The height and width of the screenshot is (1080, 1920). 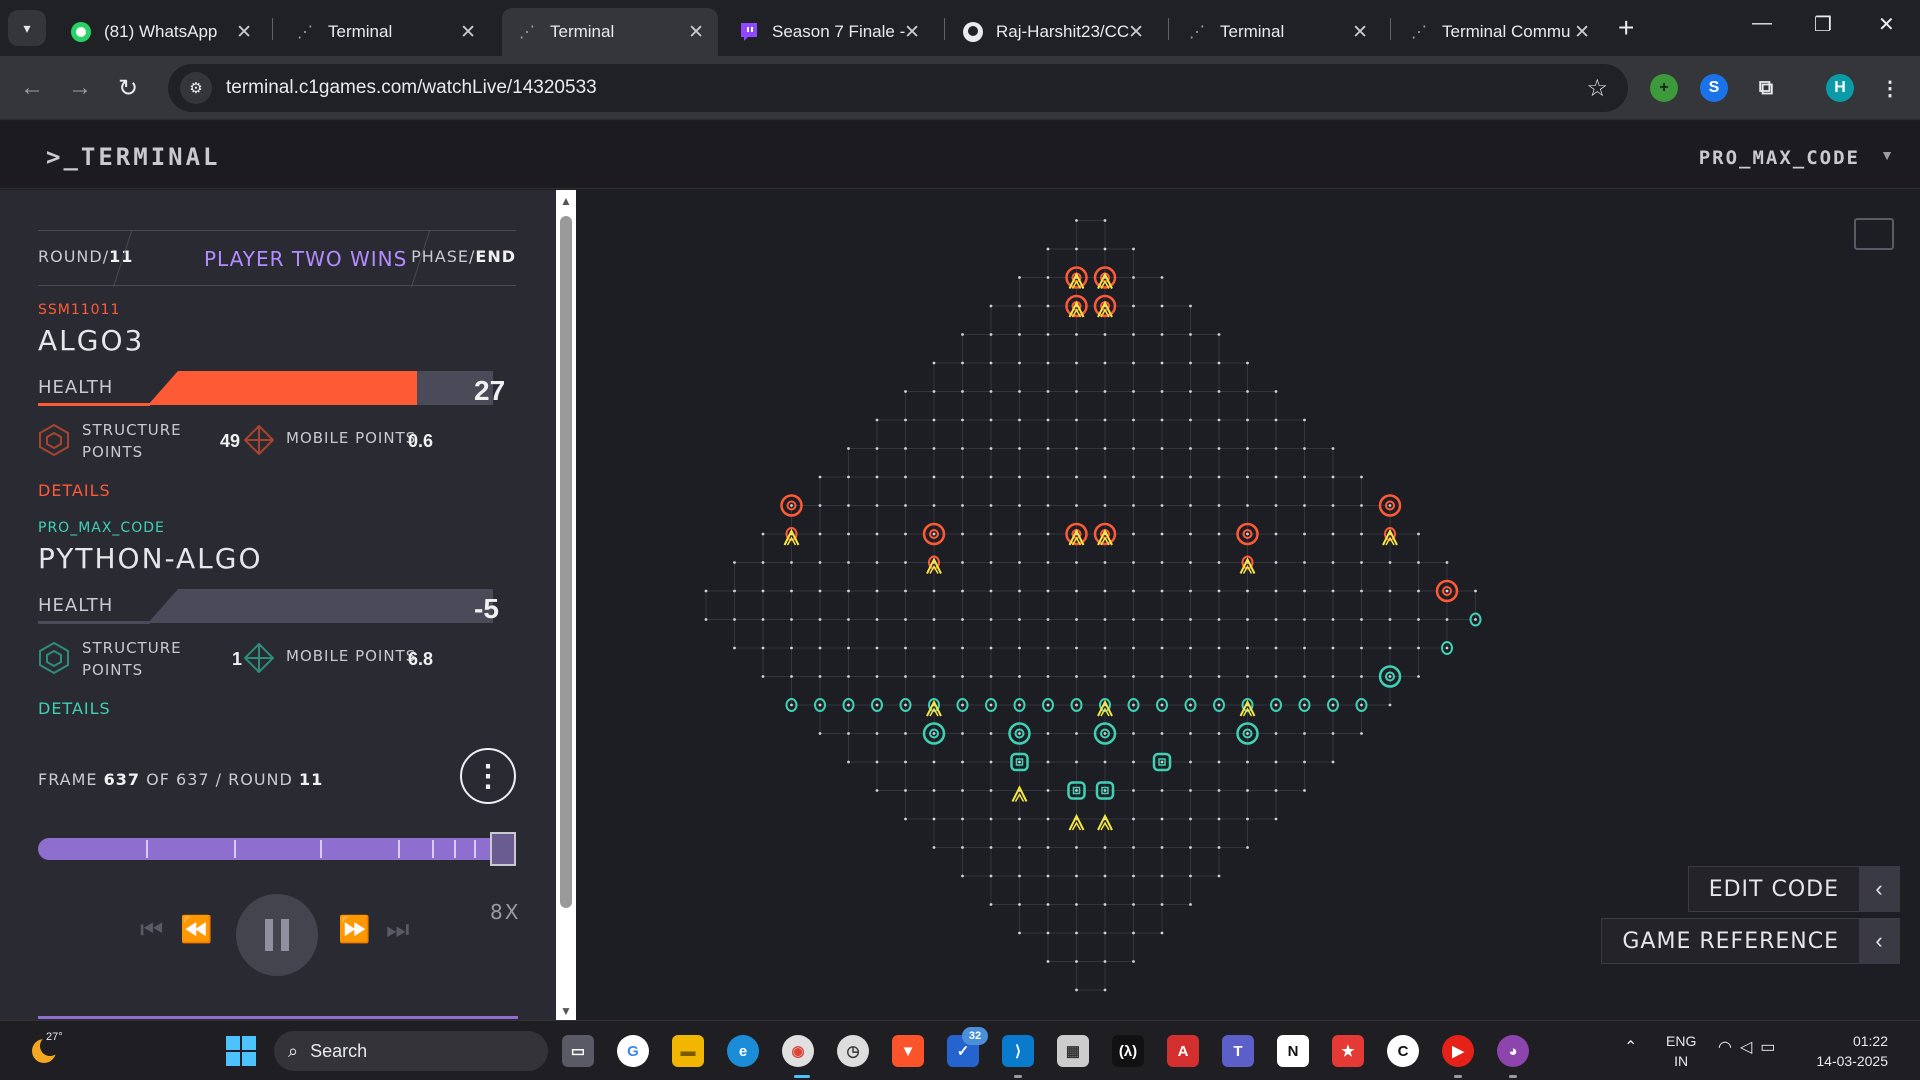 I want to click on site-info-icon: ⚙, so click(x=196, y=88).